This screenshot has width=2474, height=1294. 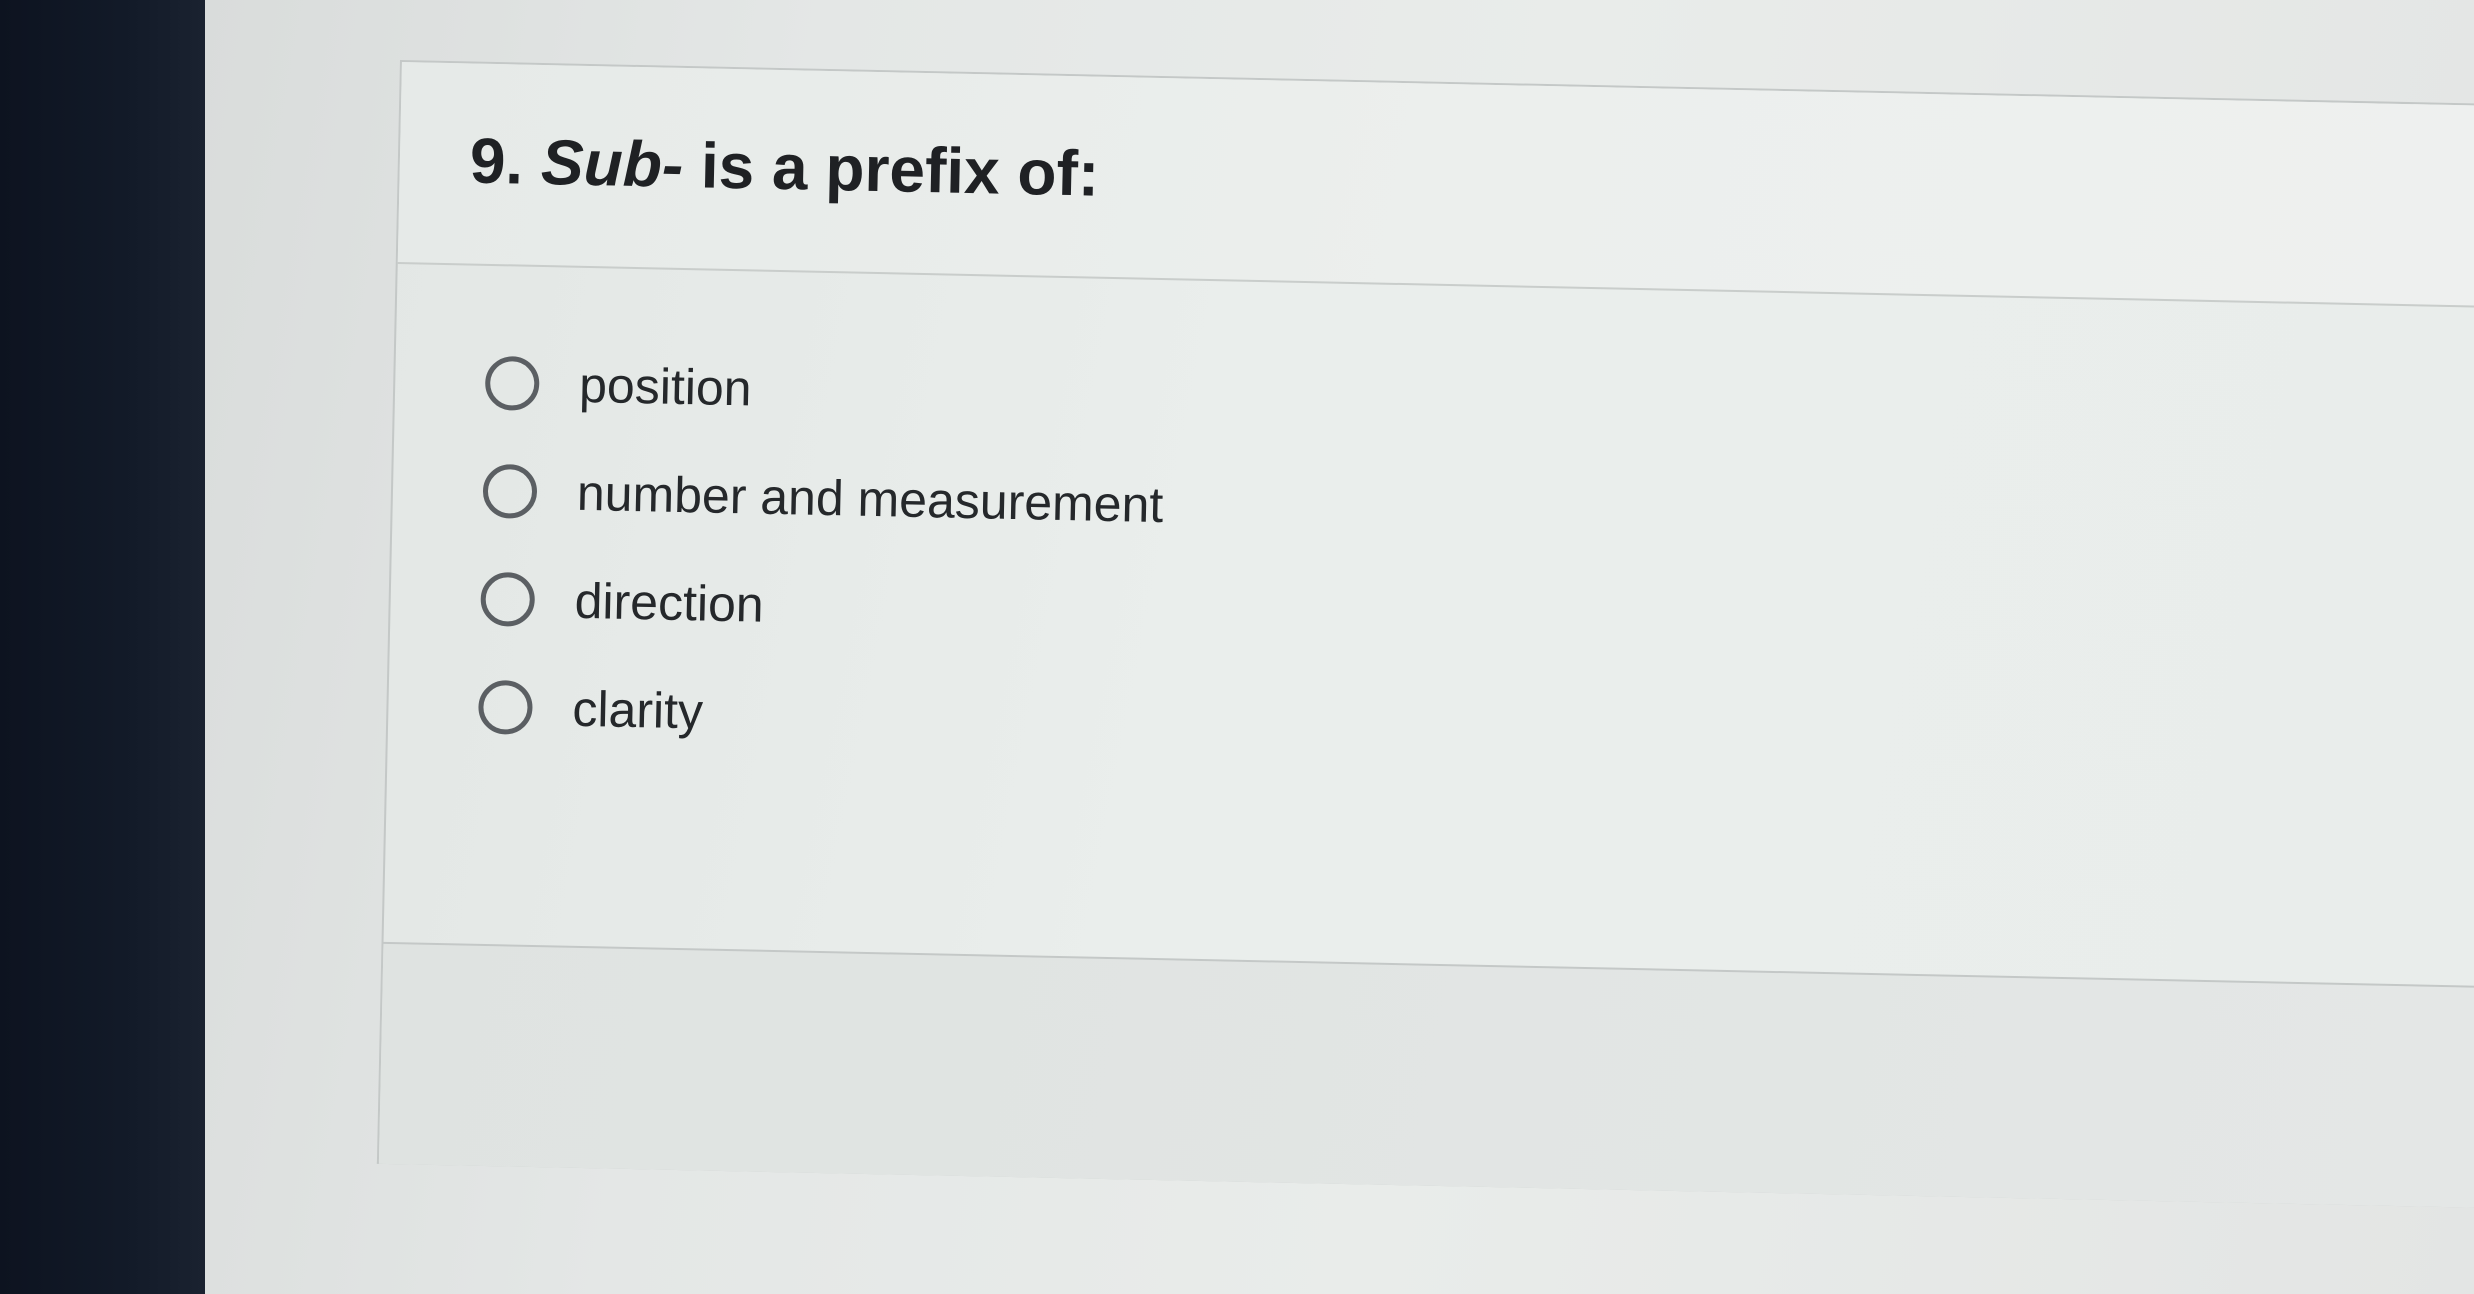 I want to click on monitor-bezel, so click(x=102, y=647).